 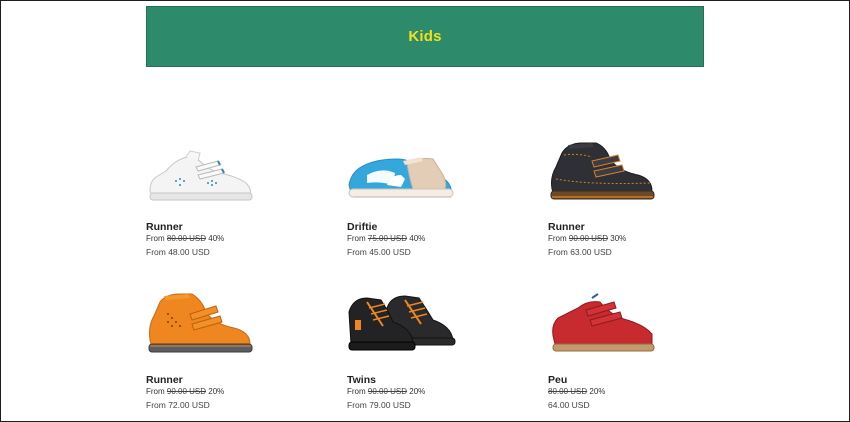 I want to click on product-image-white-sneaker, so click(x=201, y=180).